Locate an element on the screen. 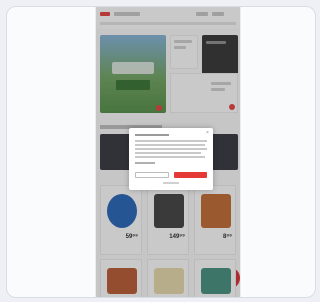  consent-title is located at coordinates (152, 135).